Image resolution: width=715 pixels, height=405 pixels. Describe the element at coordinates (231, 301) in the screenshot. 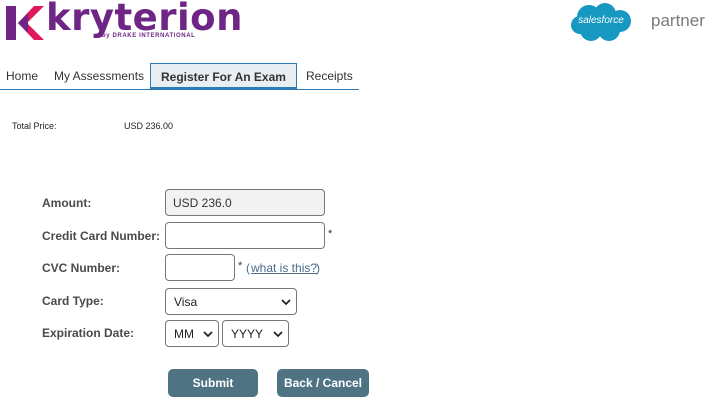

I see `card-type-select: Visa` at that location.